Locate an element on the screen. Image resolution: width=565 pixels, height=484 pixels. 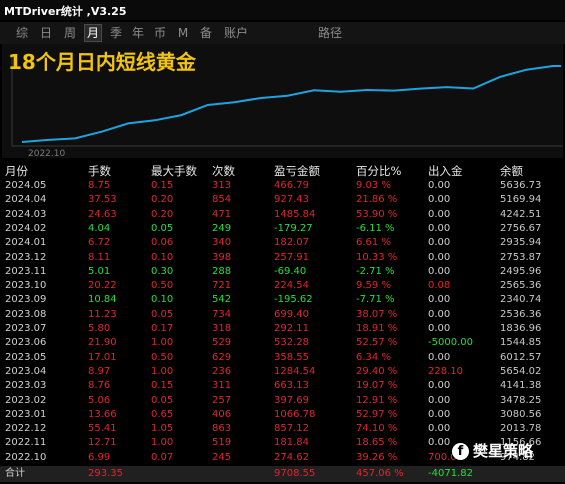
cell-pnl: 181.84 is located at coordinates (291, 443).